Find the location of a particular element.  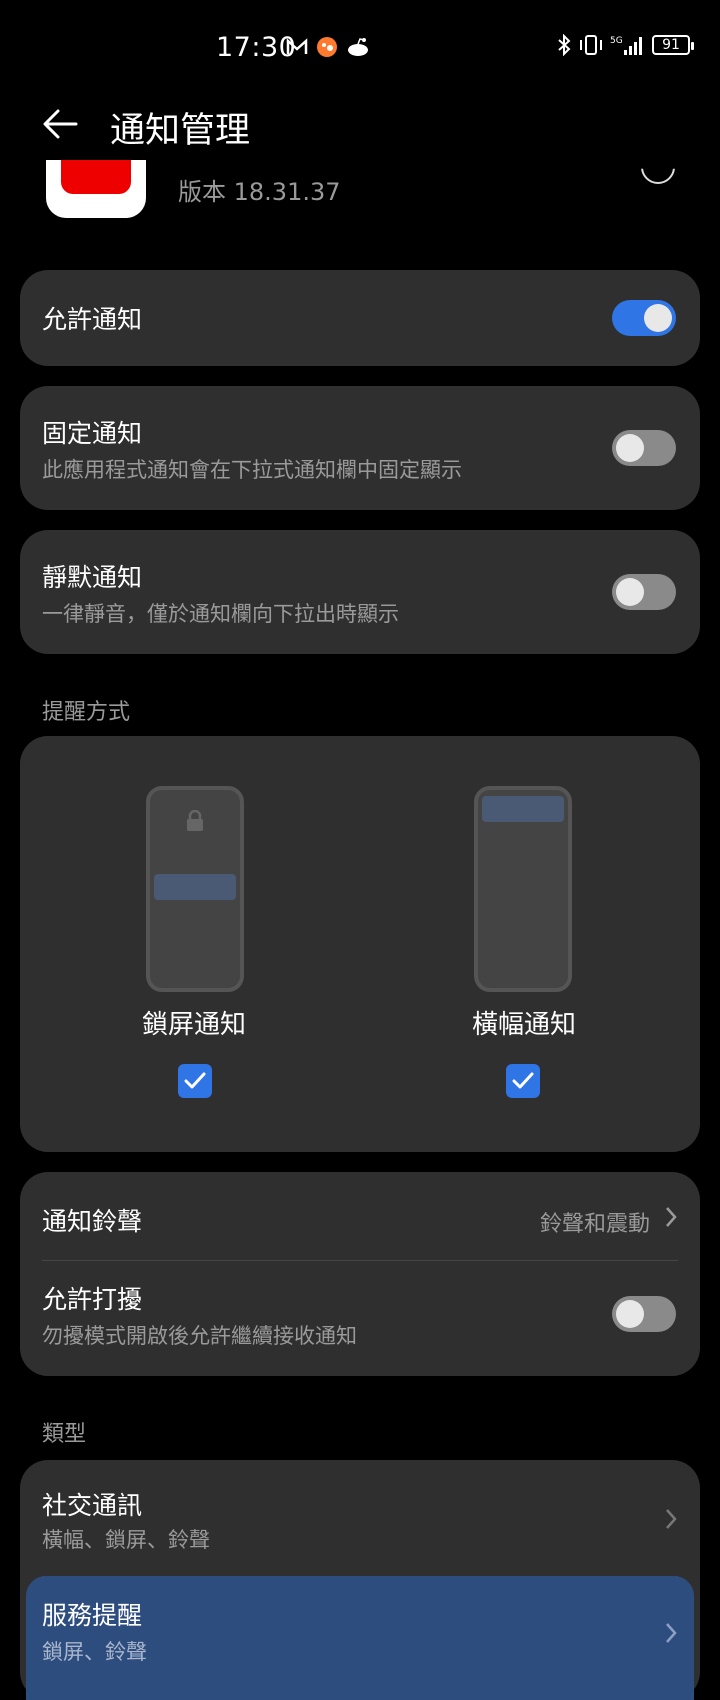

battery-level: 91 is located at coordinates (671, 45).